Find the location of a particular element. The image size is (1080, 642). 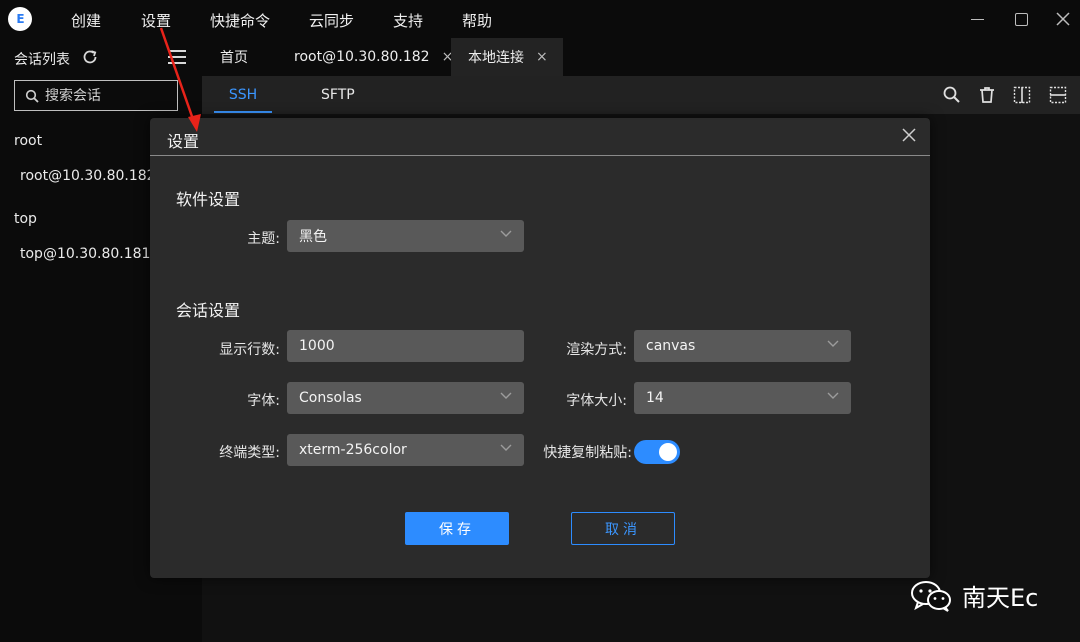

tab-bar: 首页 root@10.30.80.182 × 本地连接 × is located at coordinates (641, 57).